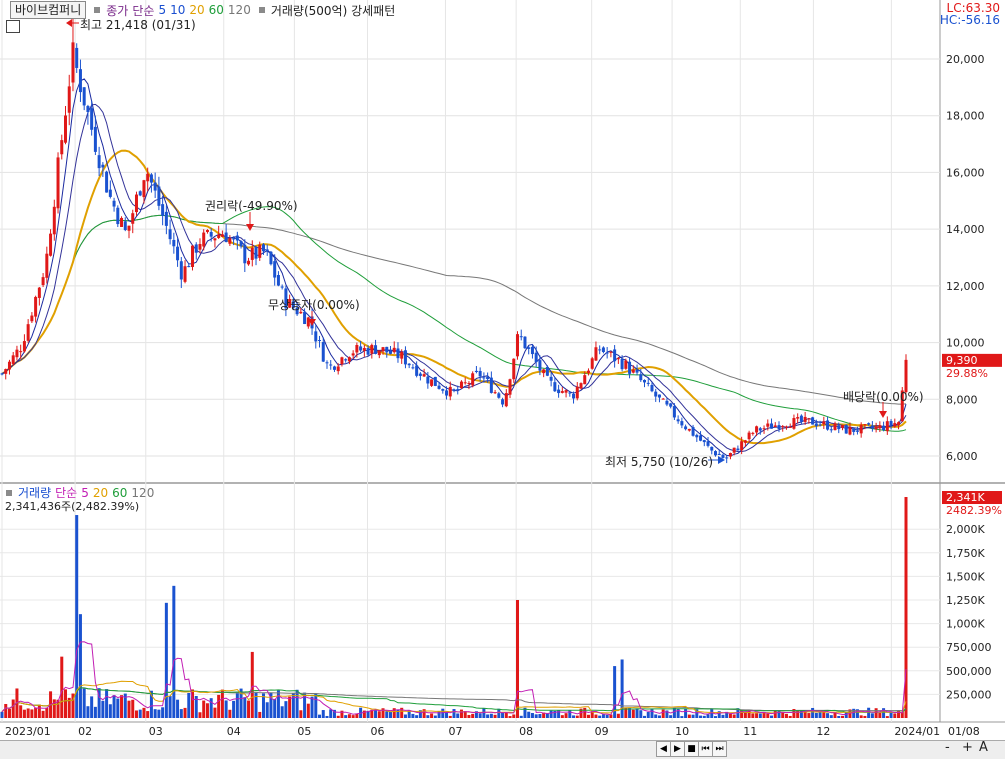 The height and width of the screenshot is (759, 1005). Describe the element at coordinates (234, 731) in the screenshot. I see `date-tick: 04` at that location.